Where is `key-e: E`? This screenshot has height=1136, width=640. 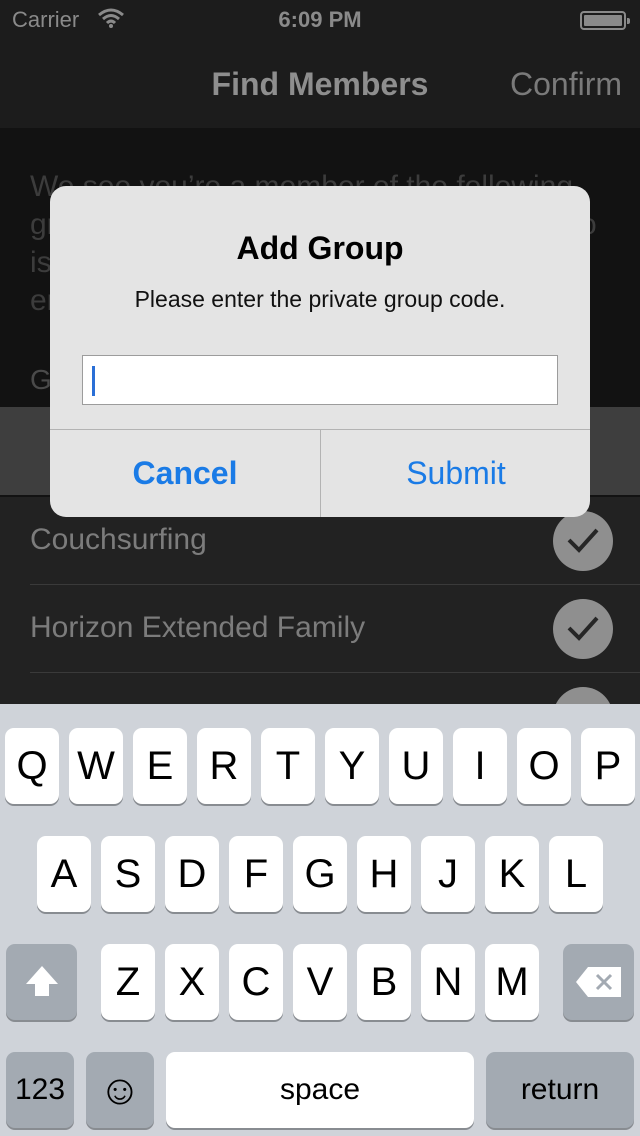
key-e: E is located at coordinates (160, 766).